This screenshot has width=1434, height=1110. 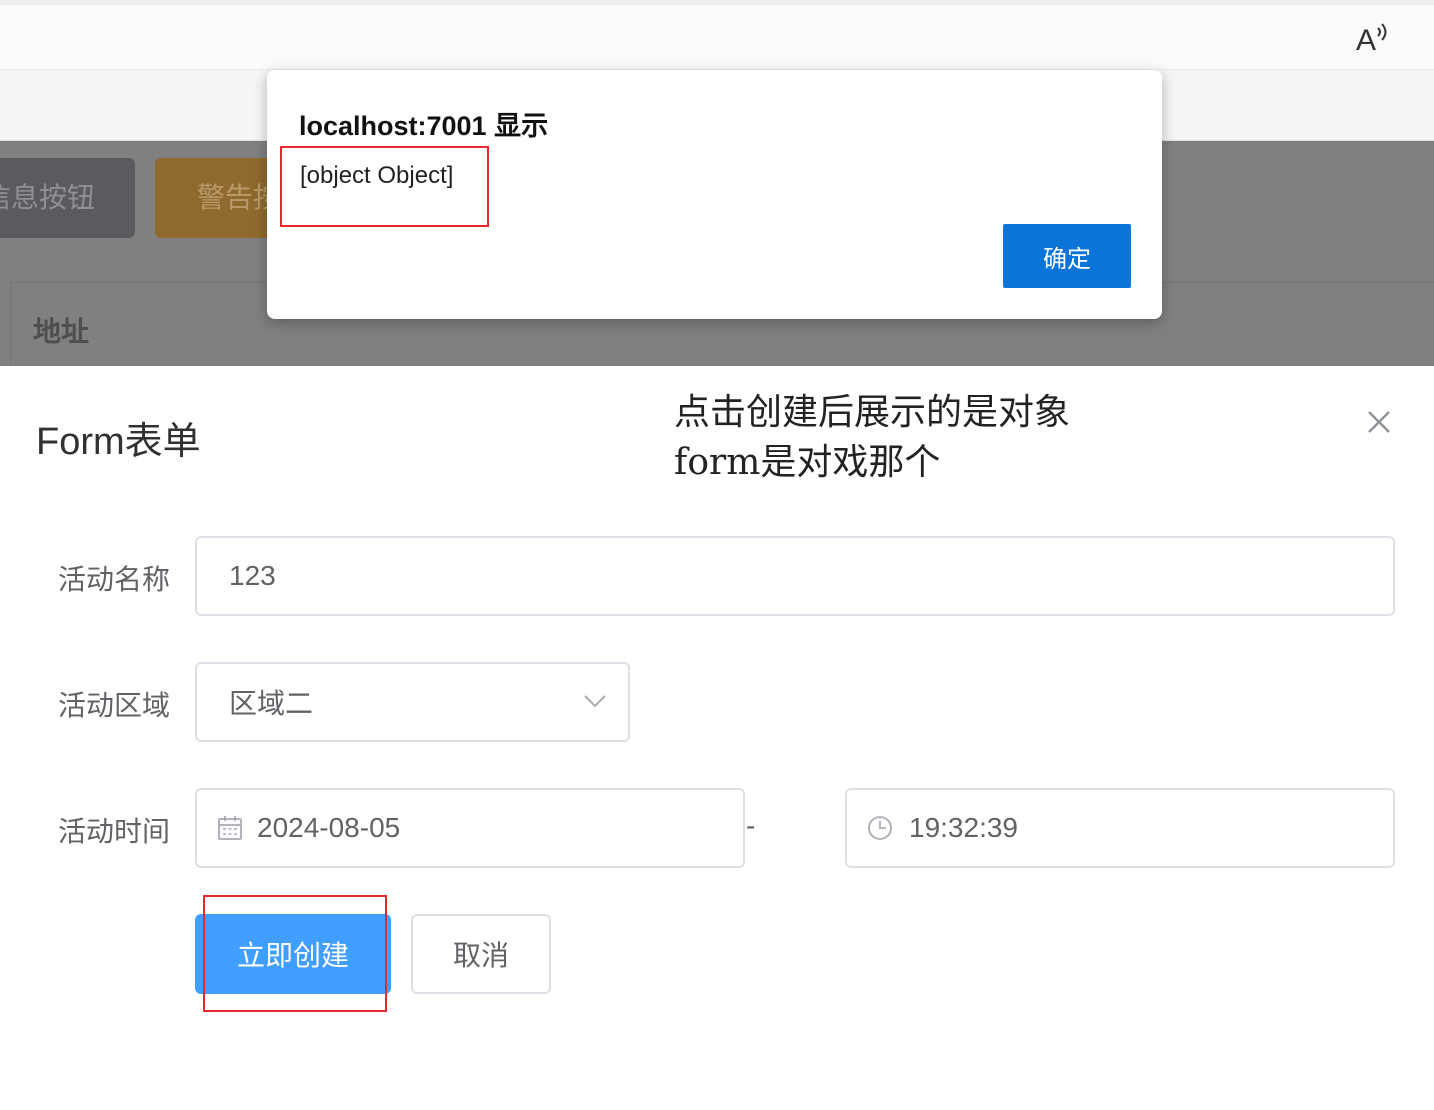 I want to click on read-aloud-icon: A, so click(x=1372, y=38).